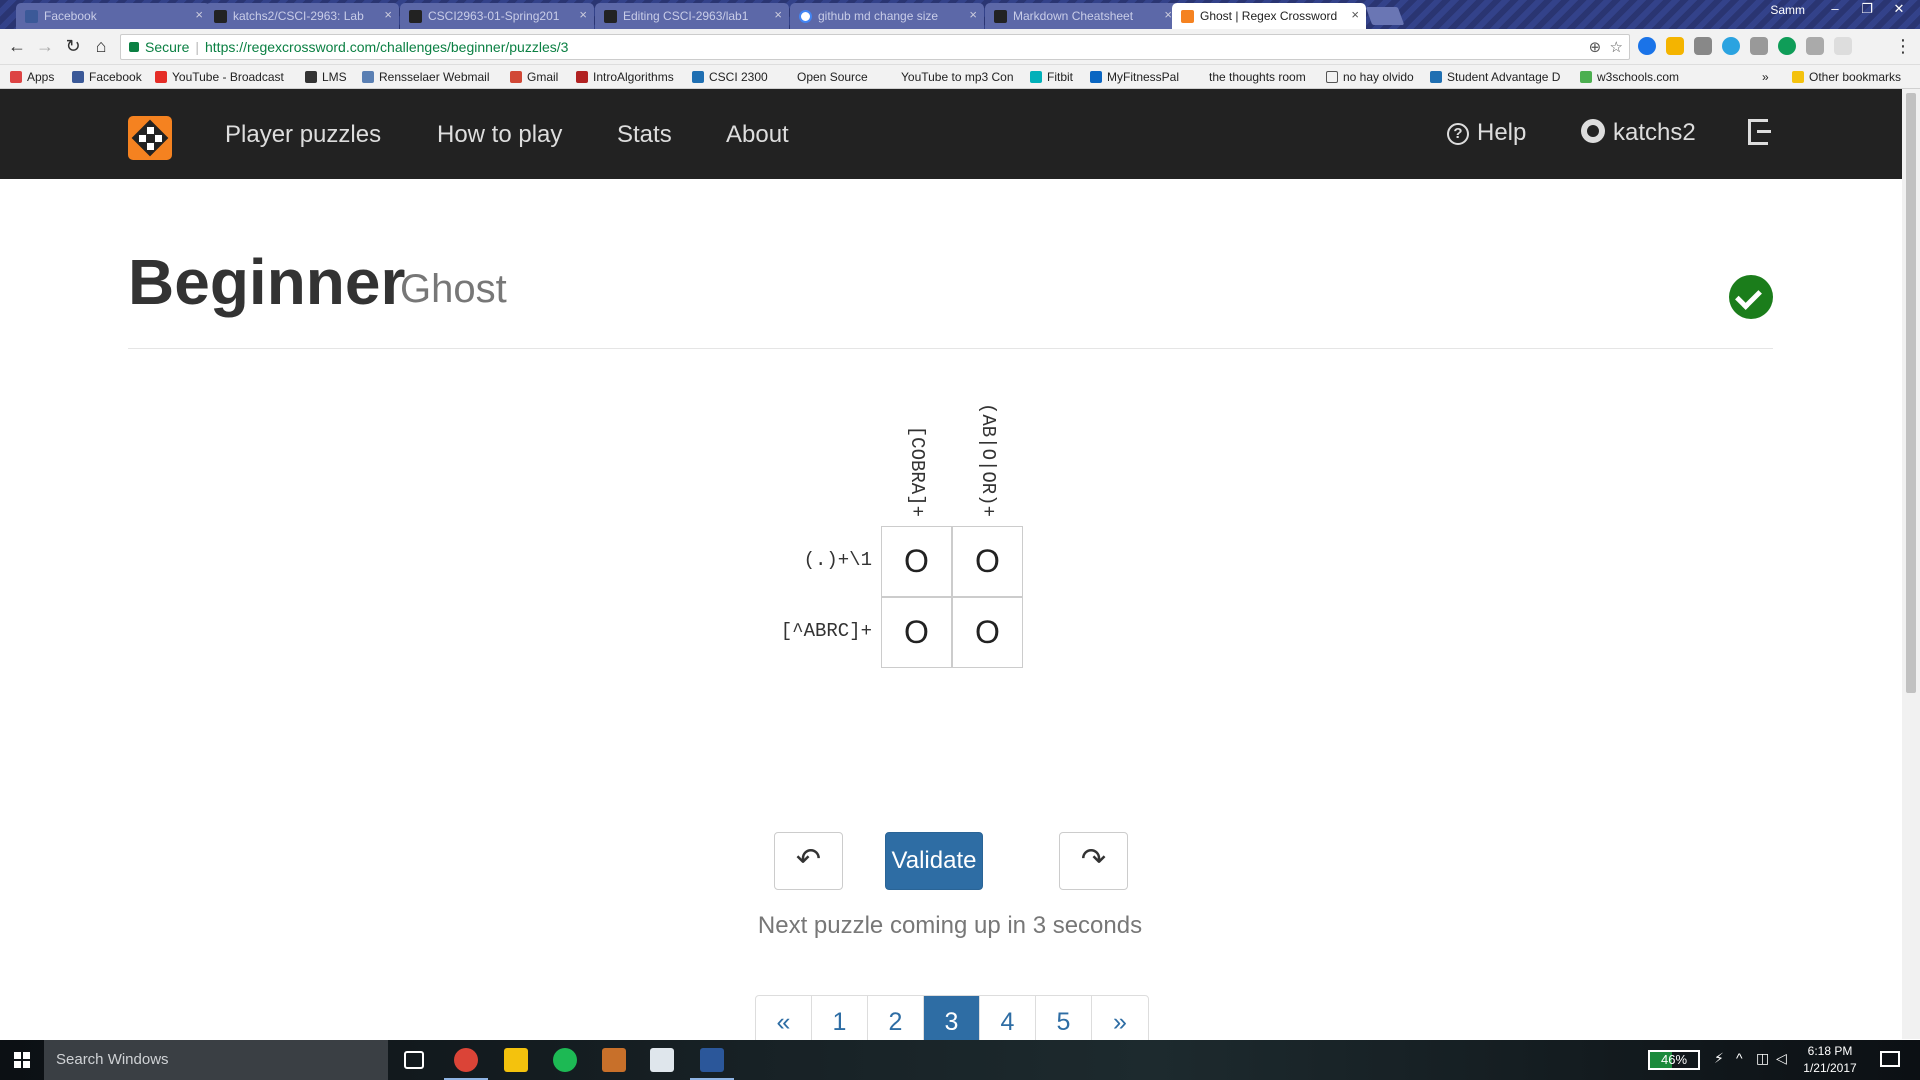 Image resolution: width=1920 pixels, height=1080 pixels. What do you see at coordinates (17, 46) in the screenshot?
I see `back-icon: ←` at bounding box center [17, 46].